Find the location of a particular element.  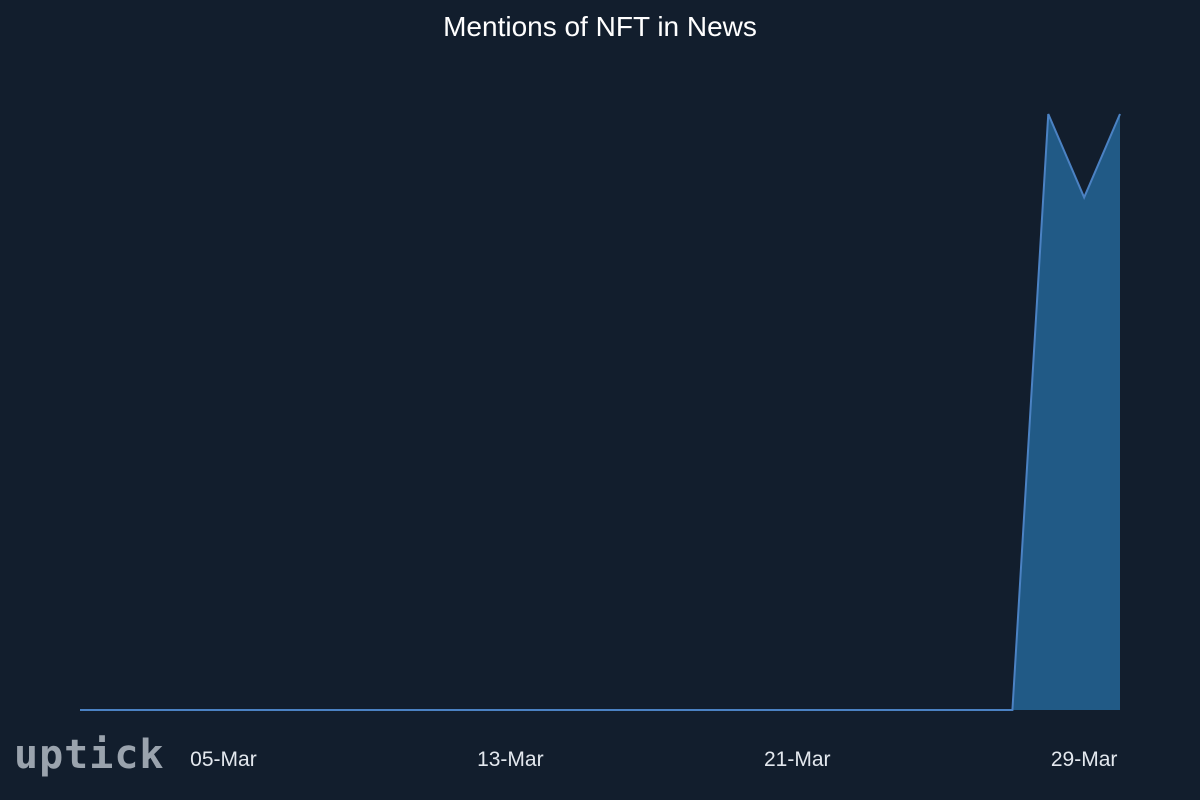

chart-title: Mentions of NFT in News is located at coordinates (600, 26).